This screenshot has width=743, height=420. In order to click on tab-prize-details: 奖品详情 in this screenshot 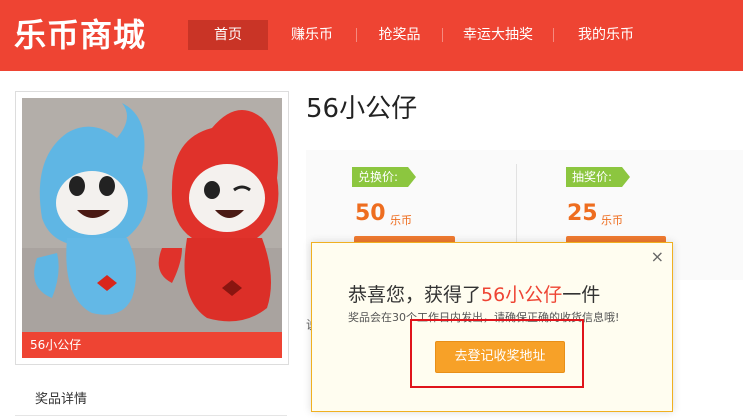, I will do `click(61, 397)`.